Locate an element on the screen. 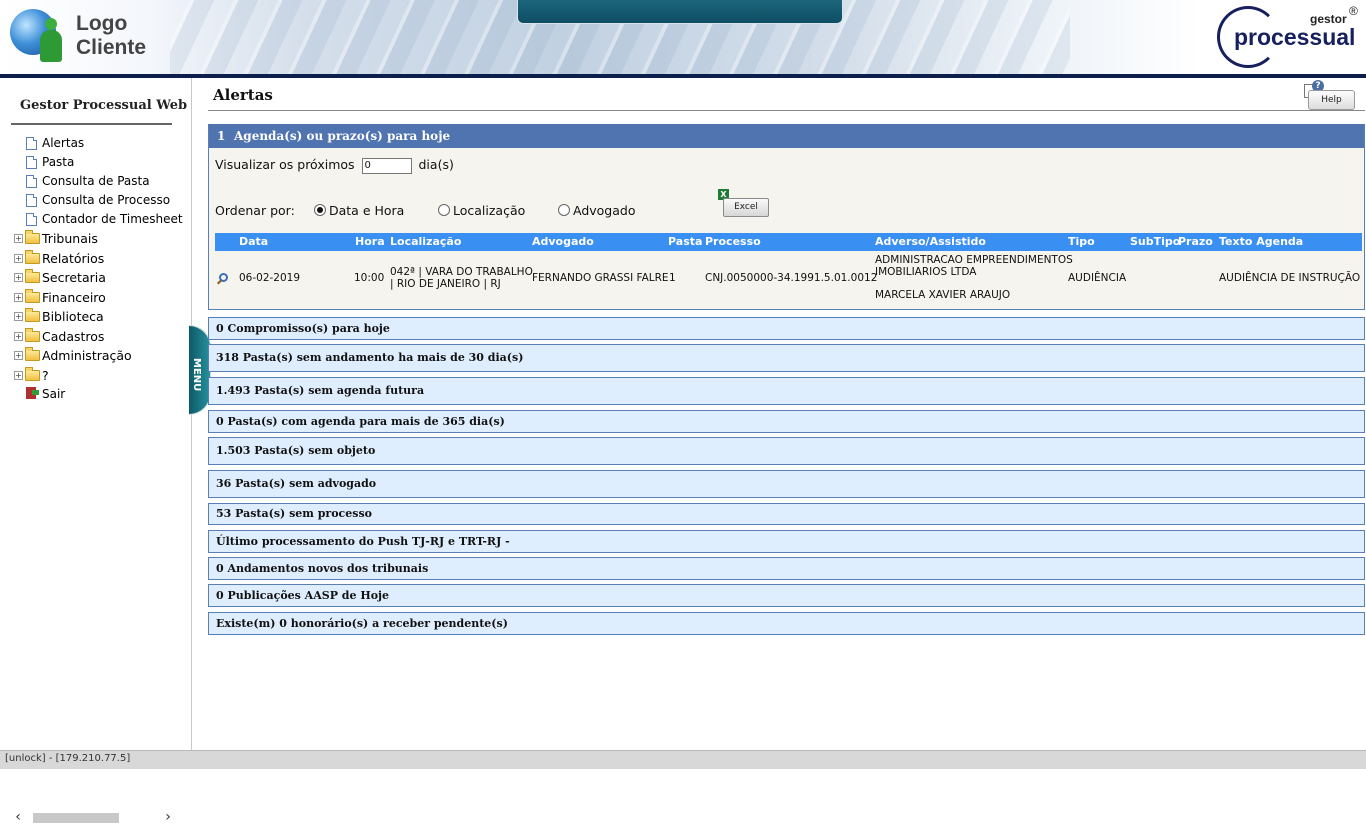  brand-registered: ® is located at coordinates (1353, 11).